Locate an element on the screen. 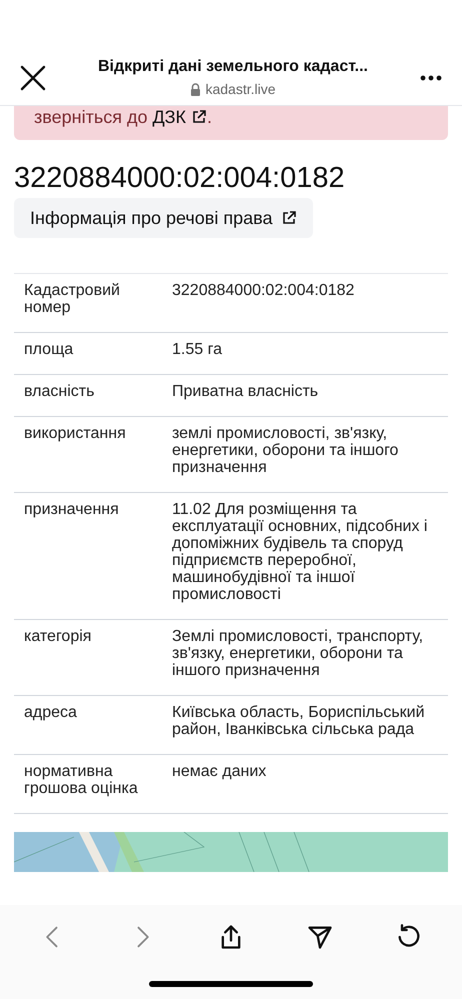  row-label: адреса is located at coordinates (51, 713).